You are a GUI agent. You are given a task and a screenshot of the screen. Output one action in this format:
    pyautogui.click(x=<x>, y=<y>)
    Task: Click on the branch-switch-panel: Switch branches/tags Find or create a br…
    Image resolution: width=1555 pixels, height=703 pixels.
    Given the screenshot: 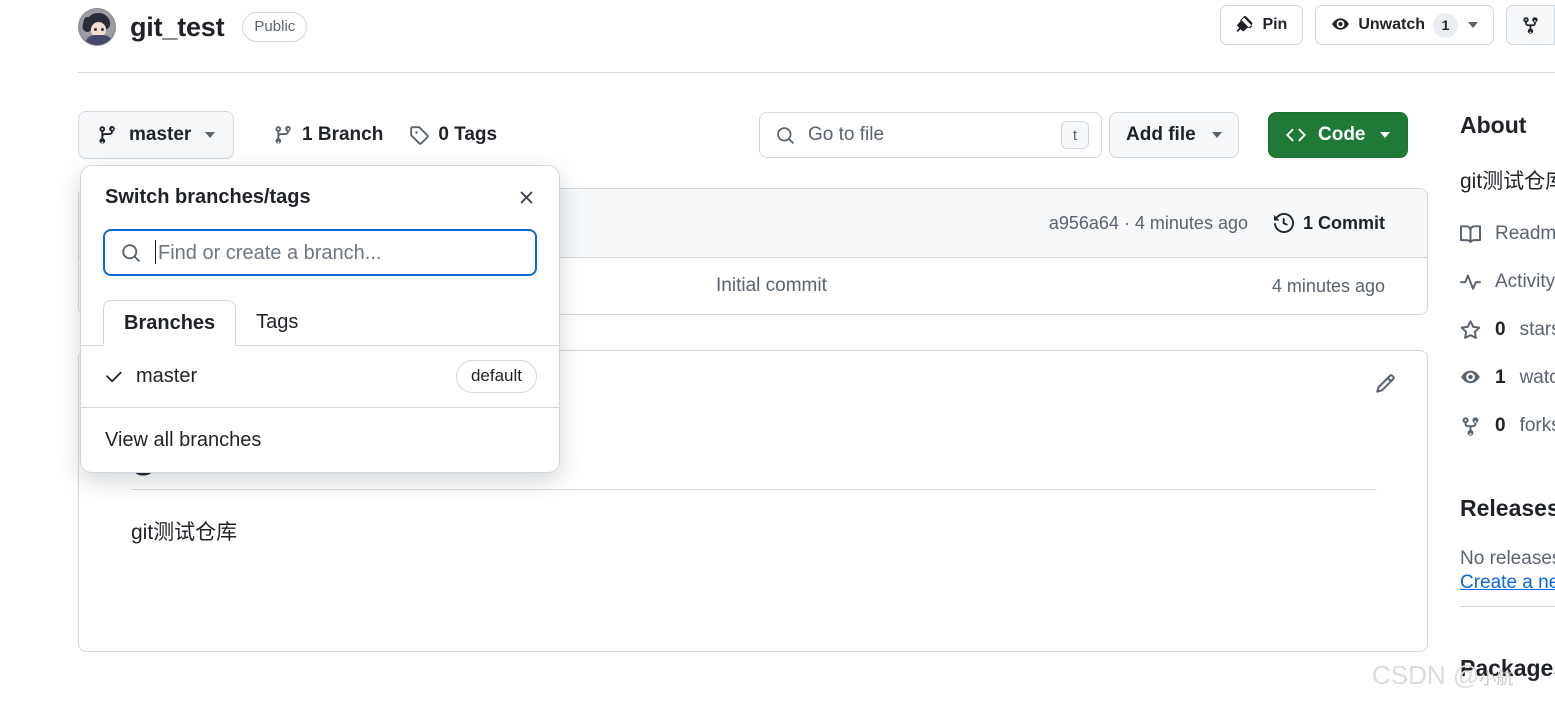 What is the action you would take?
    pyautogui.click(x=320, y=319)
    